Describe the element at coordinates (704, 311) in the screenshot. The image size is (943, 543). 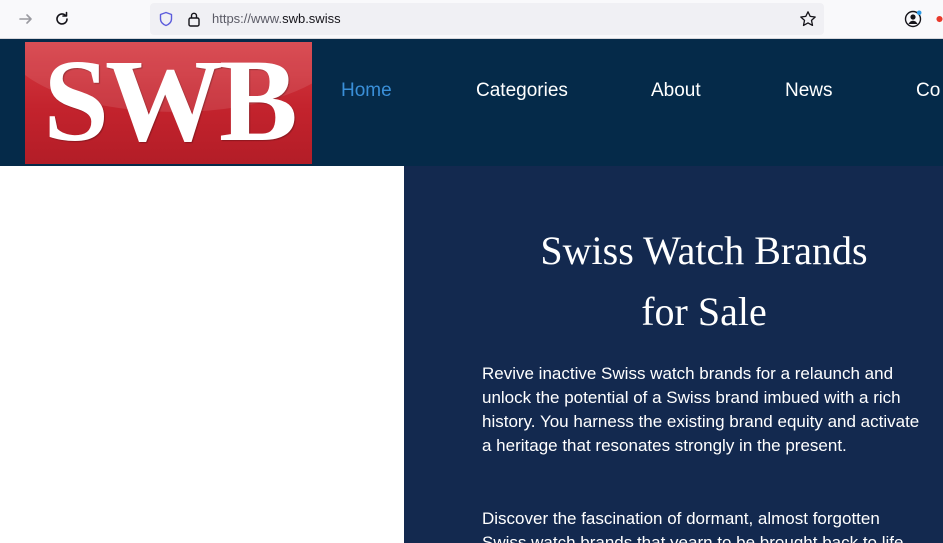
I see `hero-title-line2: for Sale` at that location.